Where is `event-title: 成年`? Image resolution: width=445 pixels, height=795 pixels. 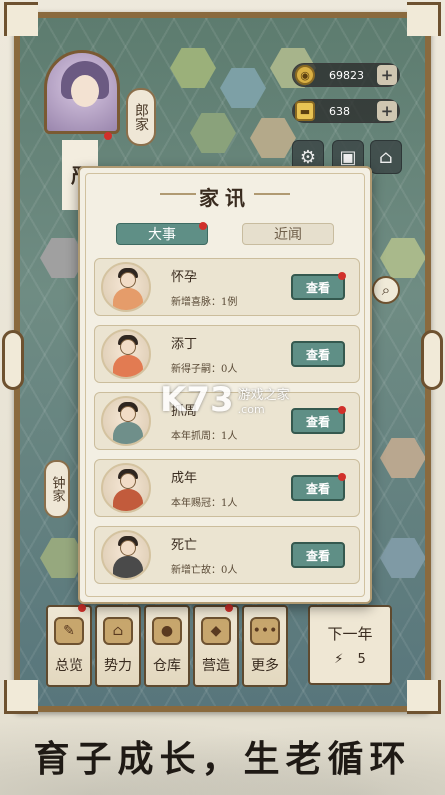
event-title: 成年 is located at coordinates (184, 478).